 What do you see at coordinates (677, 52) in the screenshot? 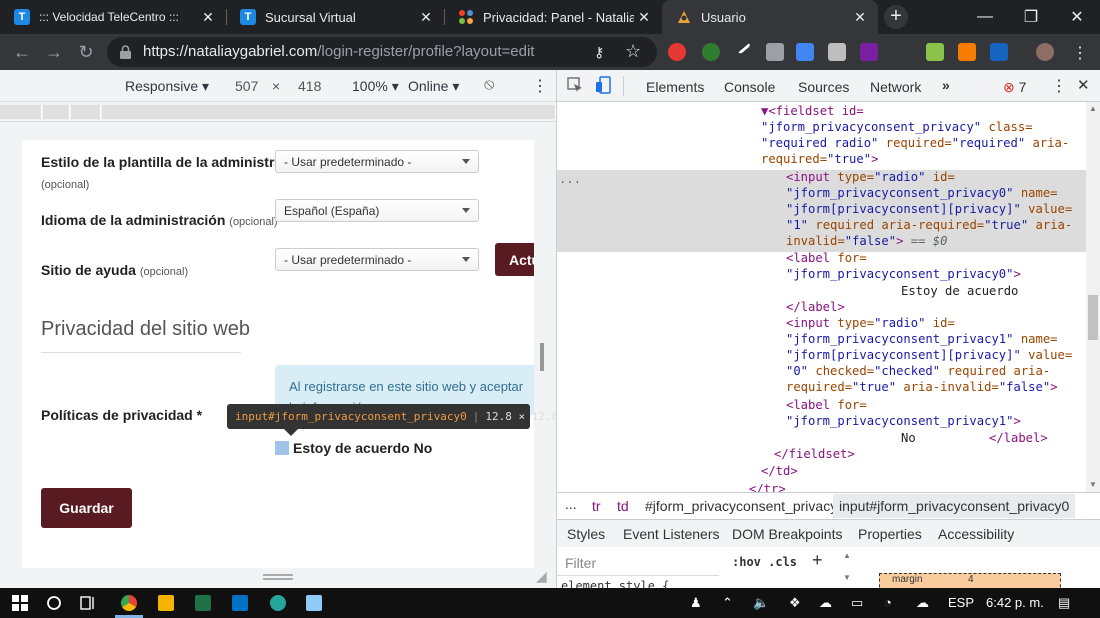
I see `adblock-extension-icon` at bounding box center [677, 52].